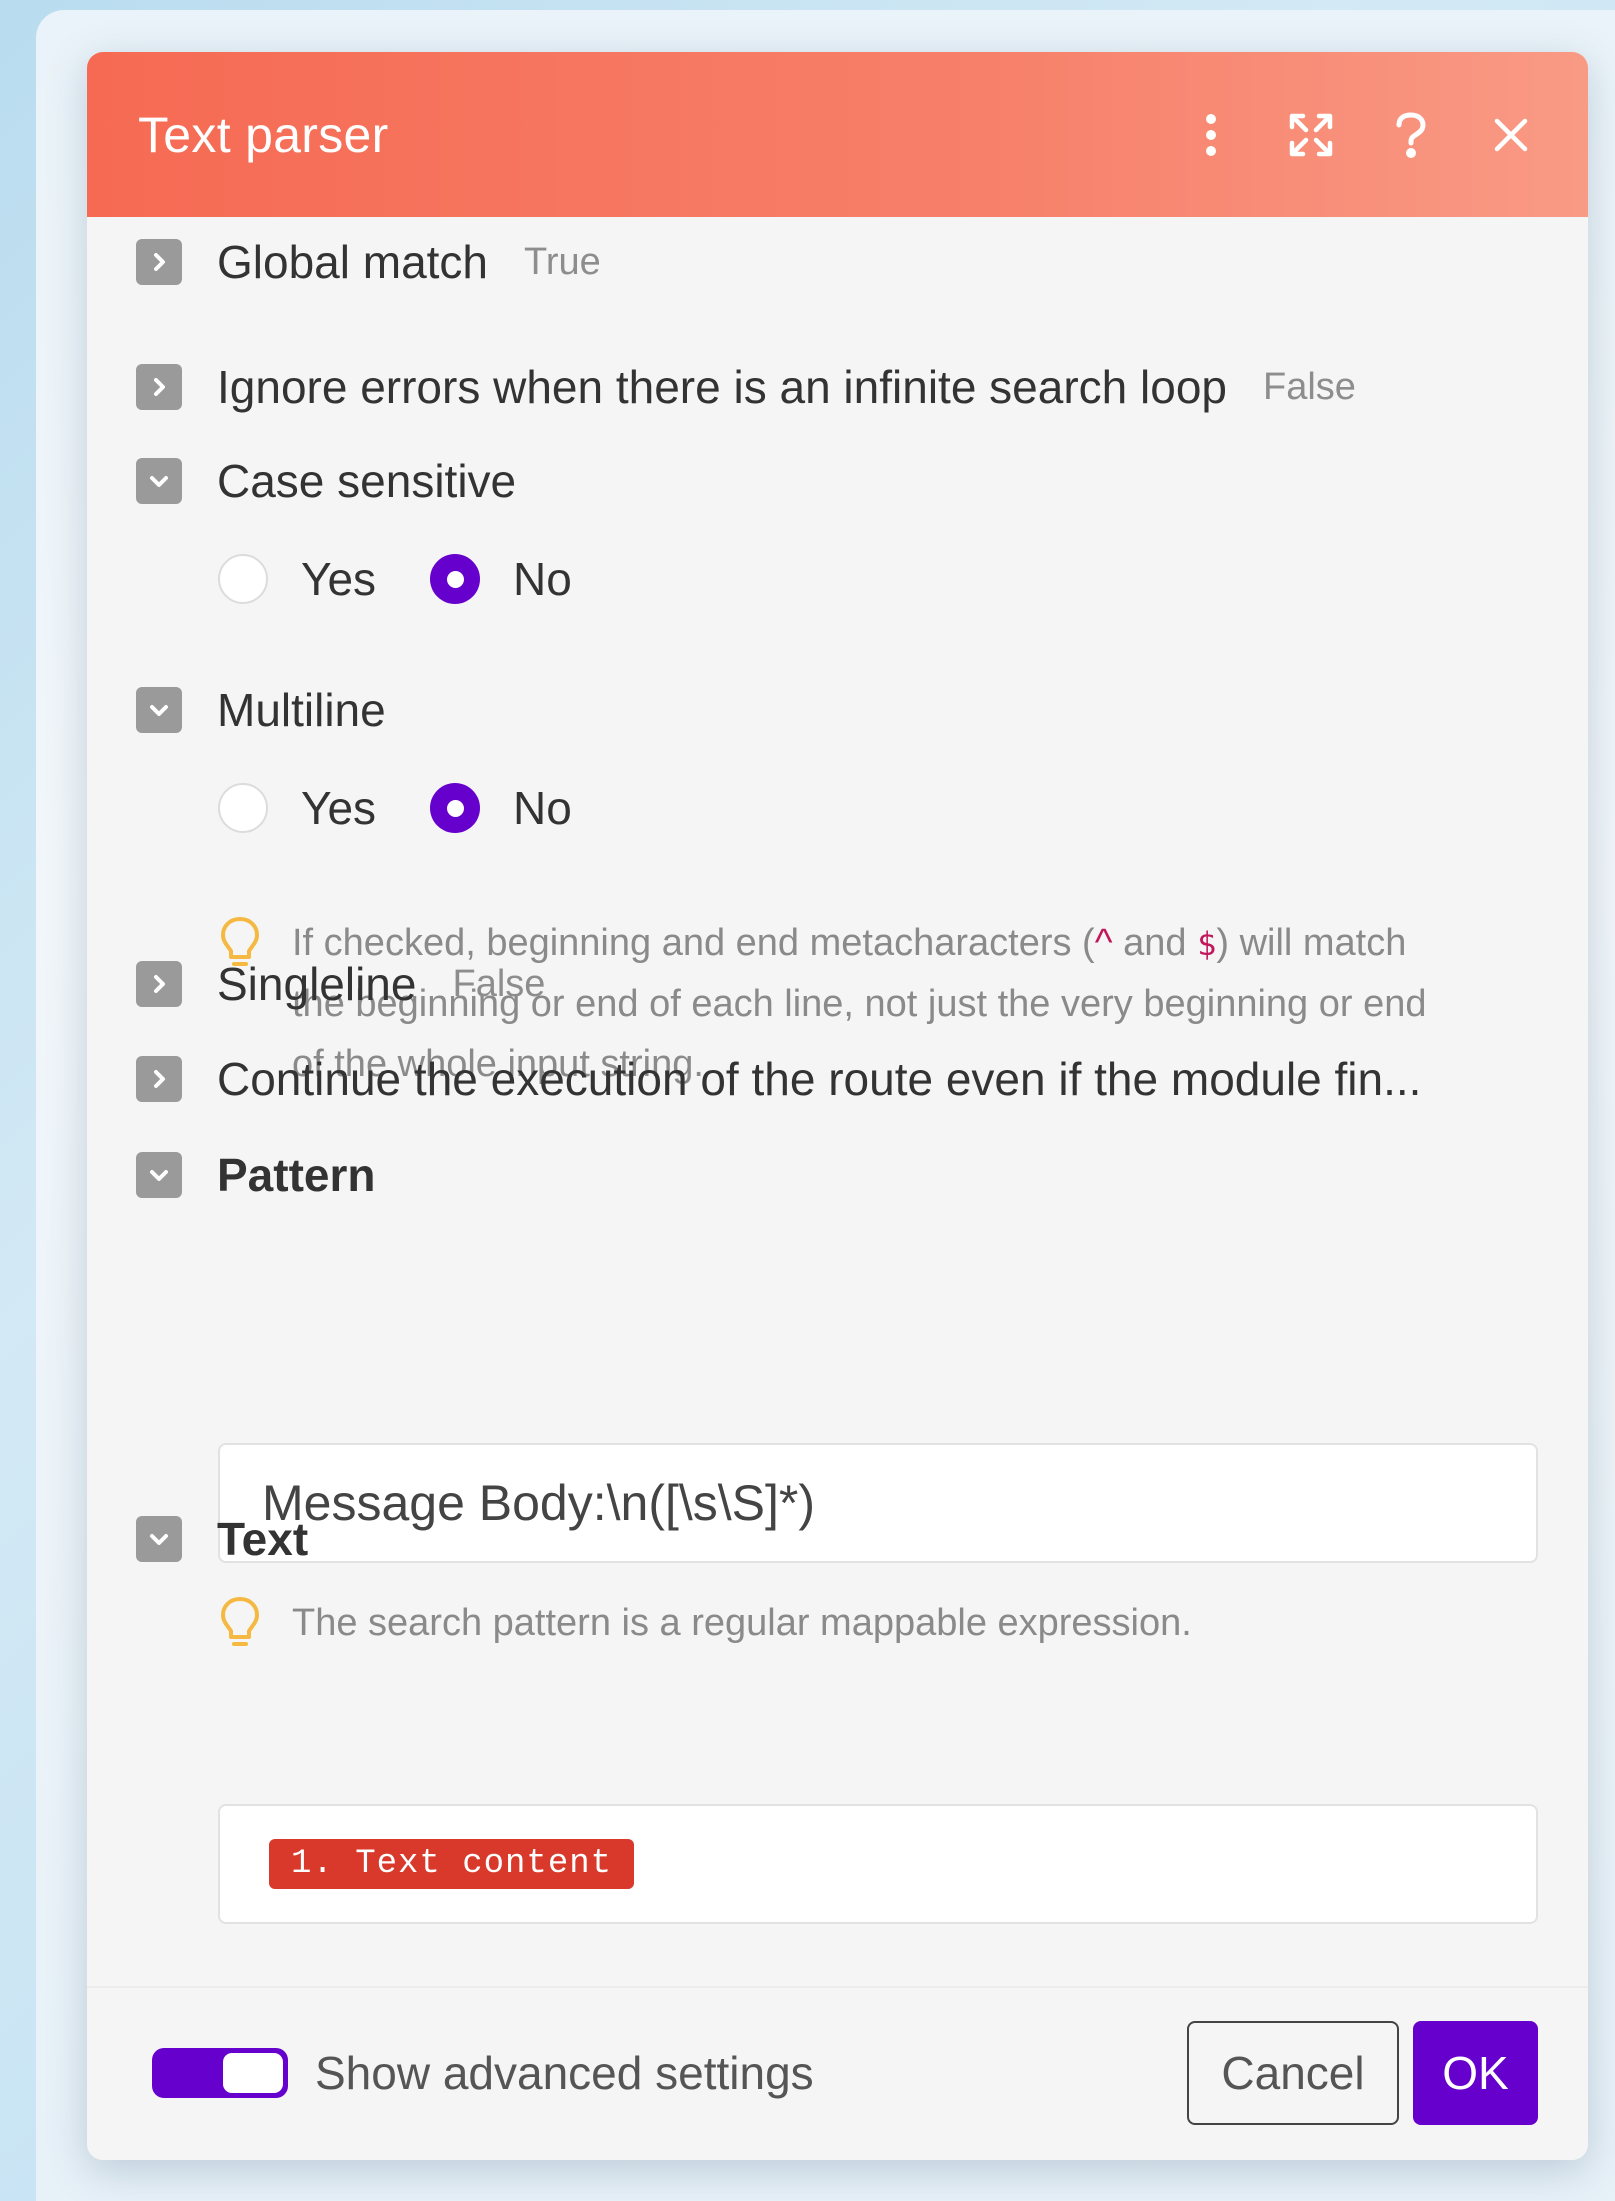 The image size is (1615, 2201). I want to click on setting-case-sensitive: Case sensitive, so click(326, 481).